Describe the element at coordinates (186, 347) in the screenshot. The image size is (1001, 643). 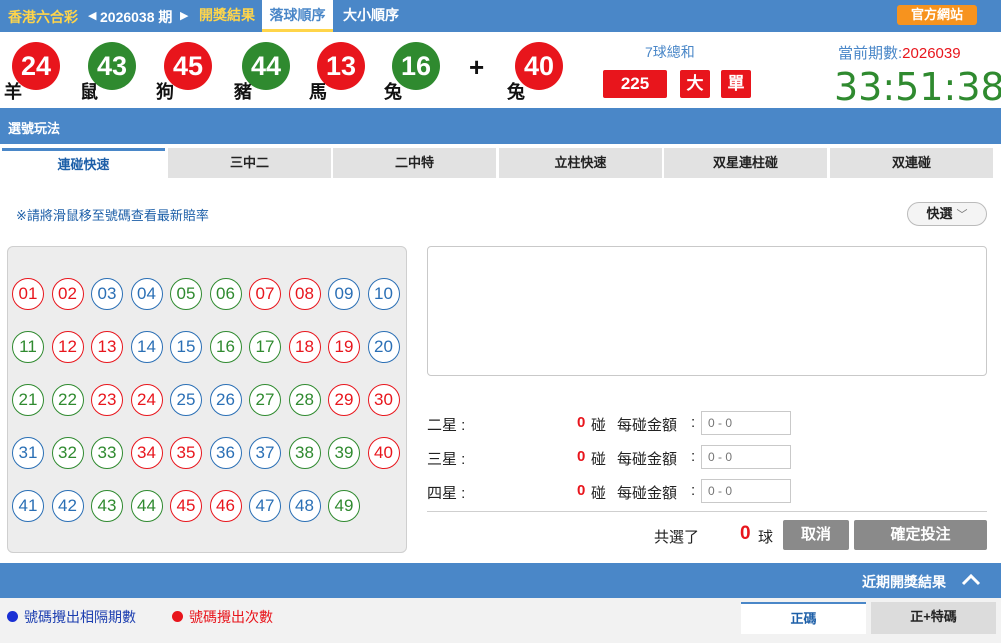
I see `number-ball: 15` at that location.